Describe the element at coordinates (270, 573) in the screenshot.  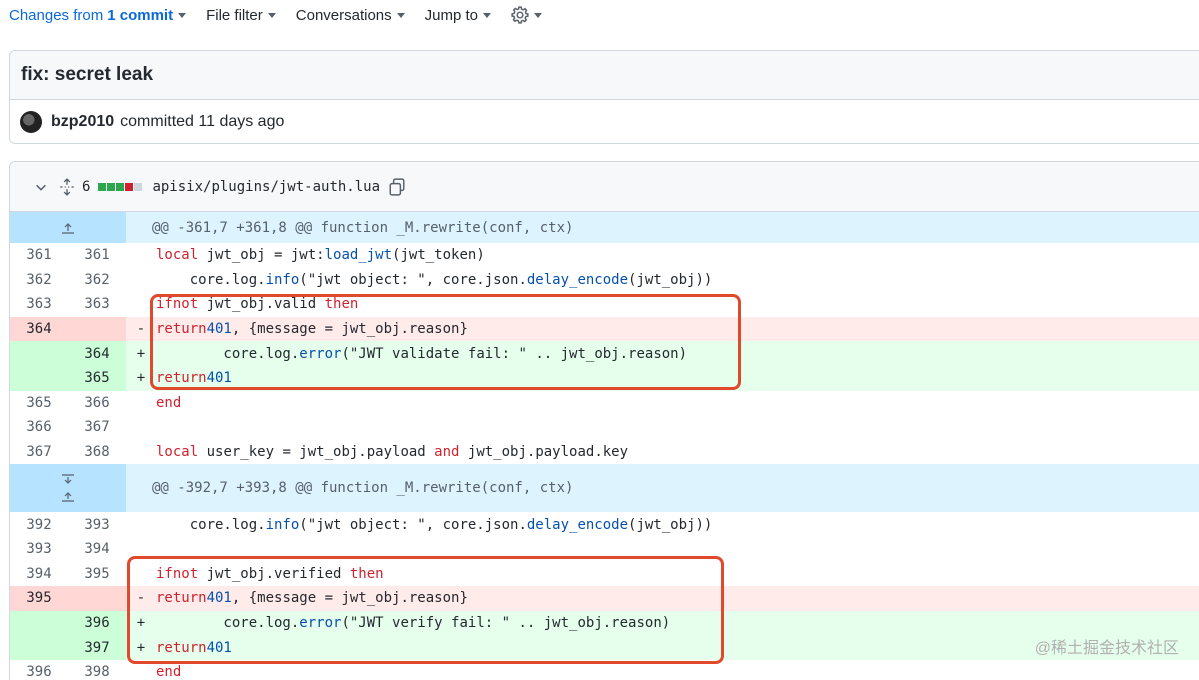
I see `code-line: if not jwt_obj.verified then` at that location.